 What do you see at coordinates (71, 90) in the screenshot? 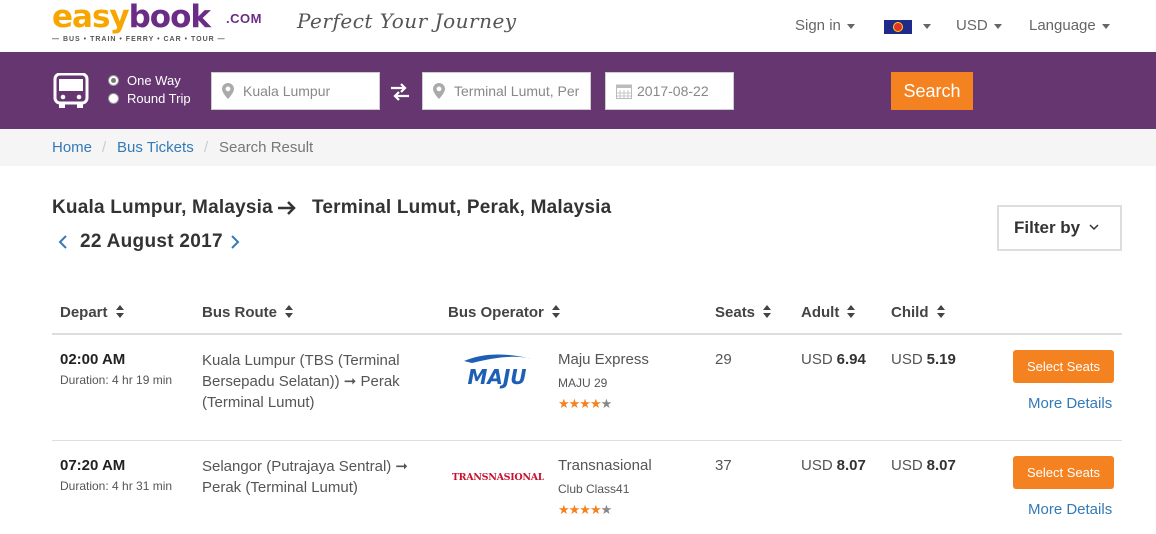
I see `bus-icon` at bounding box center [71, 90].